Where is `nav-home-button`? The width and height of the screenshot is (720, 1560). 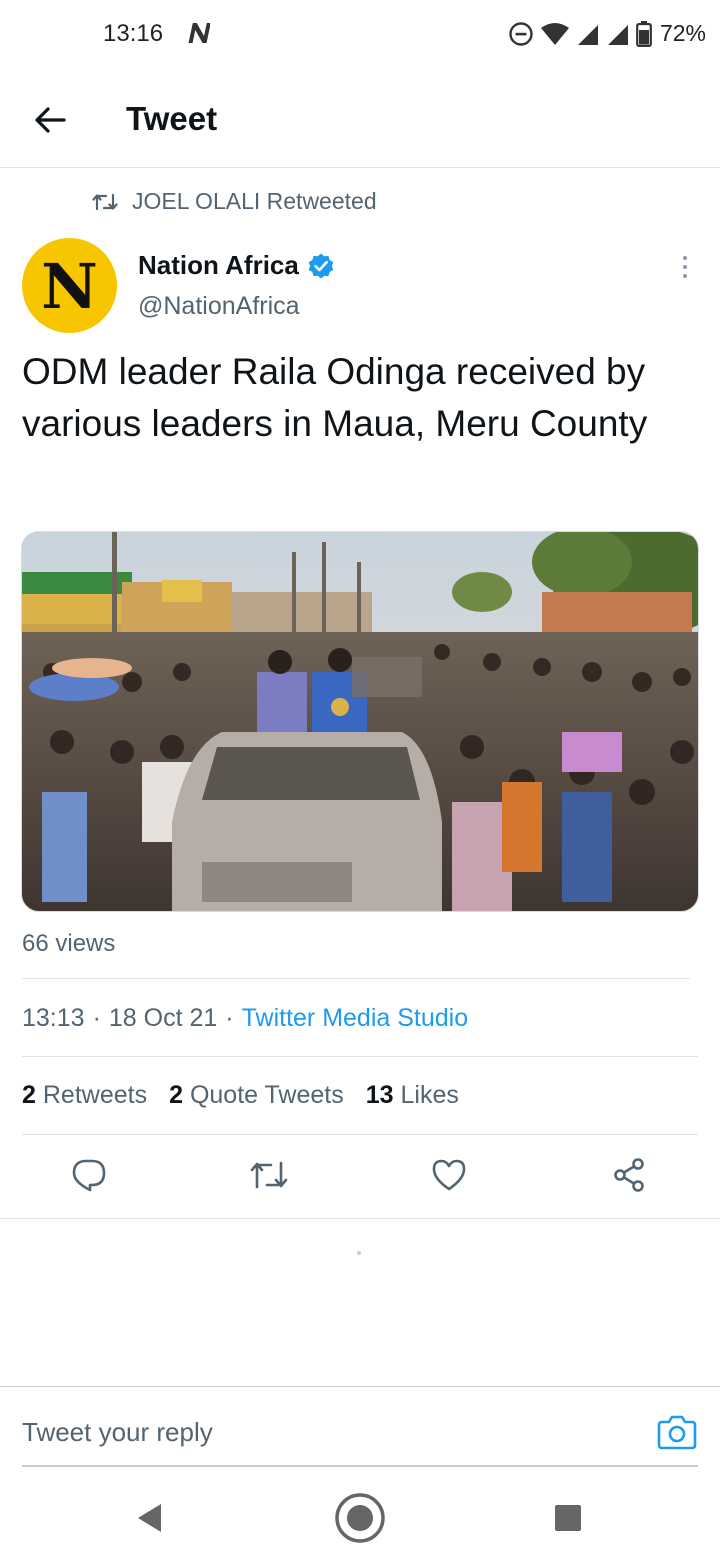 nav-home-button is located at coordinates (360, 1518).